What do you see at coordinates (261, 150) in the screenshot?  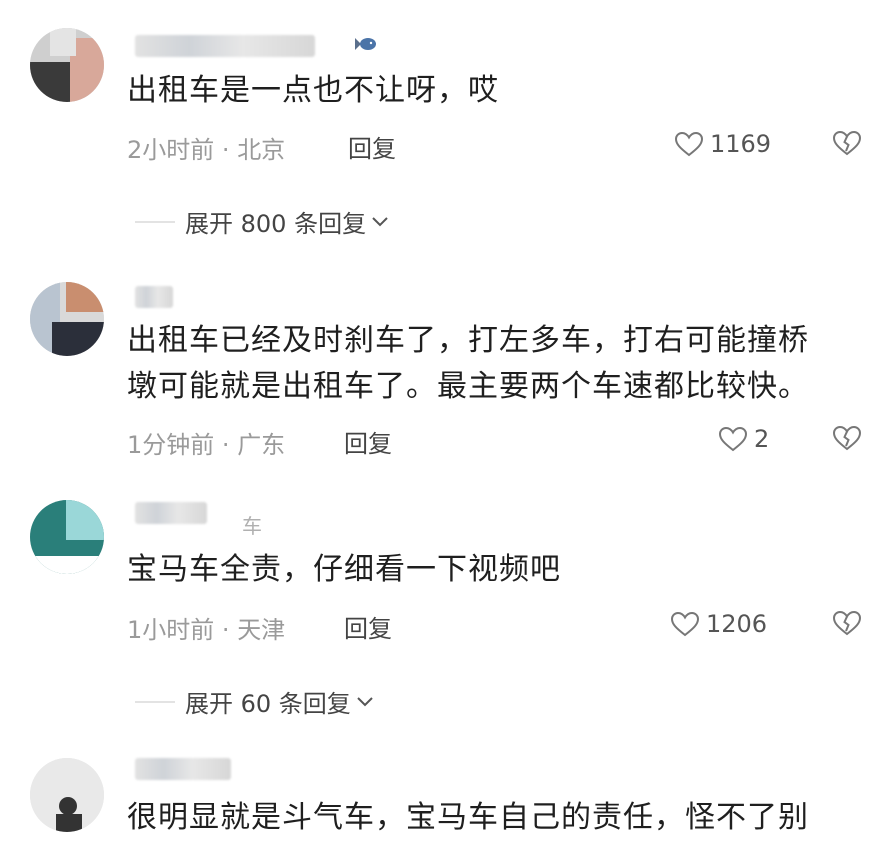 I see `comment-location: 北京` at bounding box center [261, 150].